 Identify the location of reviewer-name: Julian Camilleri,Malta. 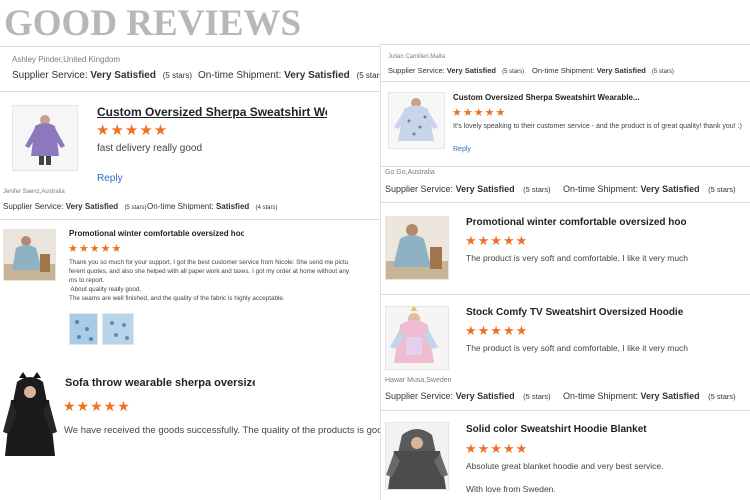
(417, 57).